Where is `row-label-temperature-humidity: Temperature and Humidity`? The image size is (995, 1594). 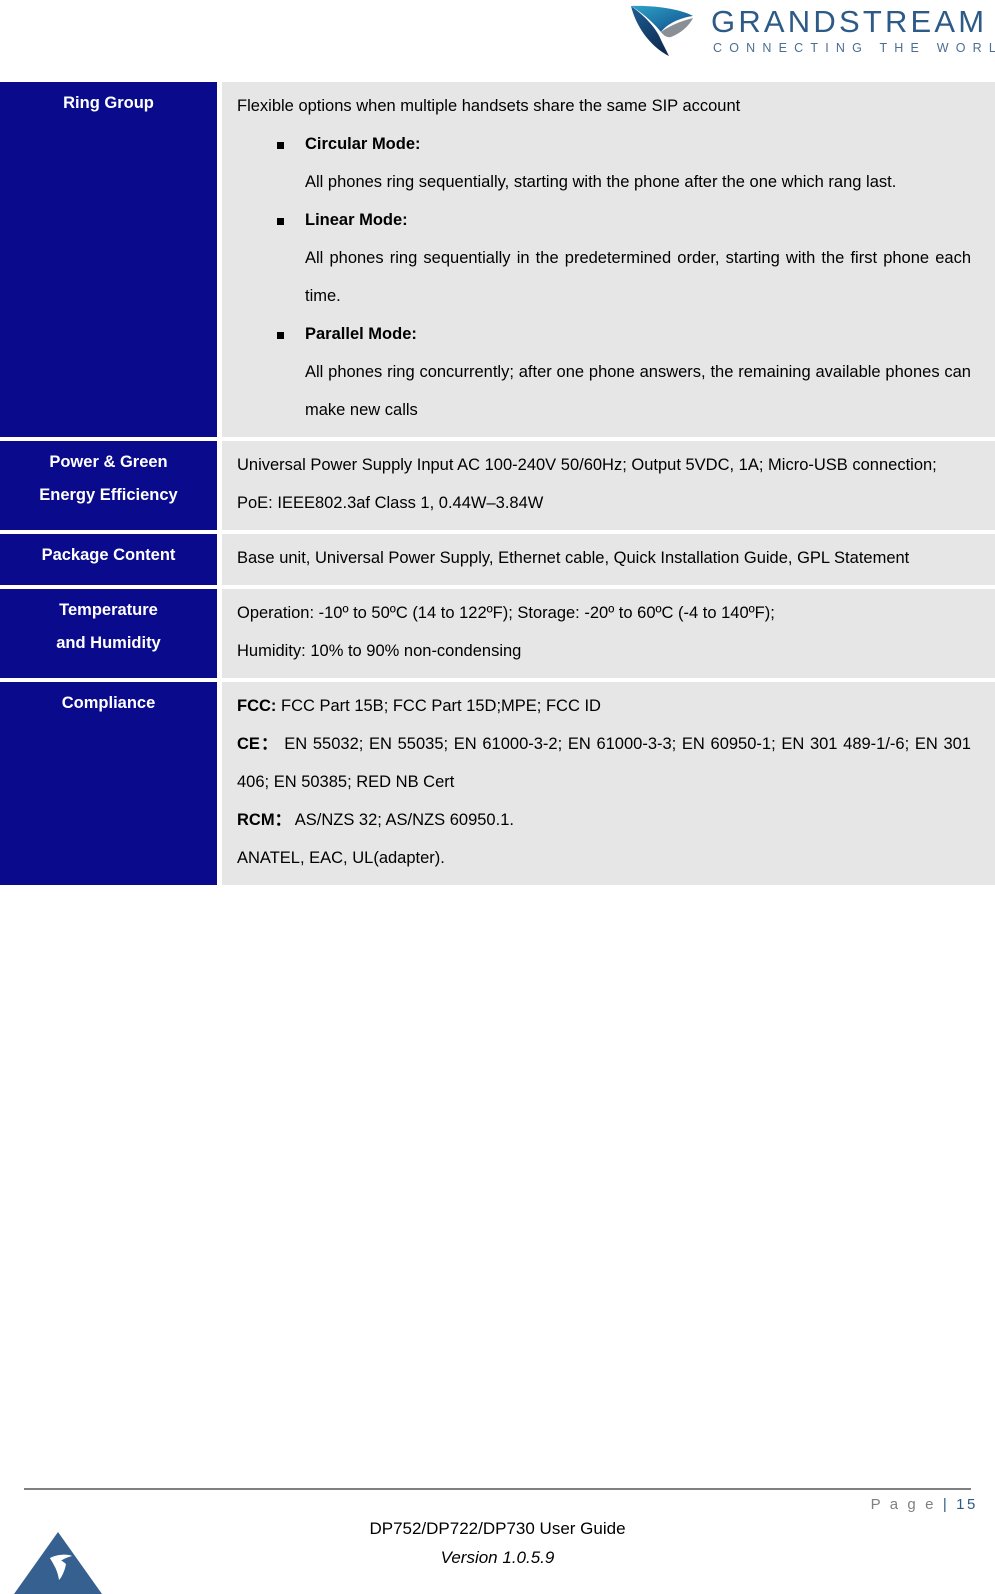
row-label-temperature-humidity: Temperature and Humidity is located at coordinates (108, 633).